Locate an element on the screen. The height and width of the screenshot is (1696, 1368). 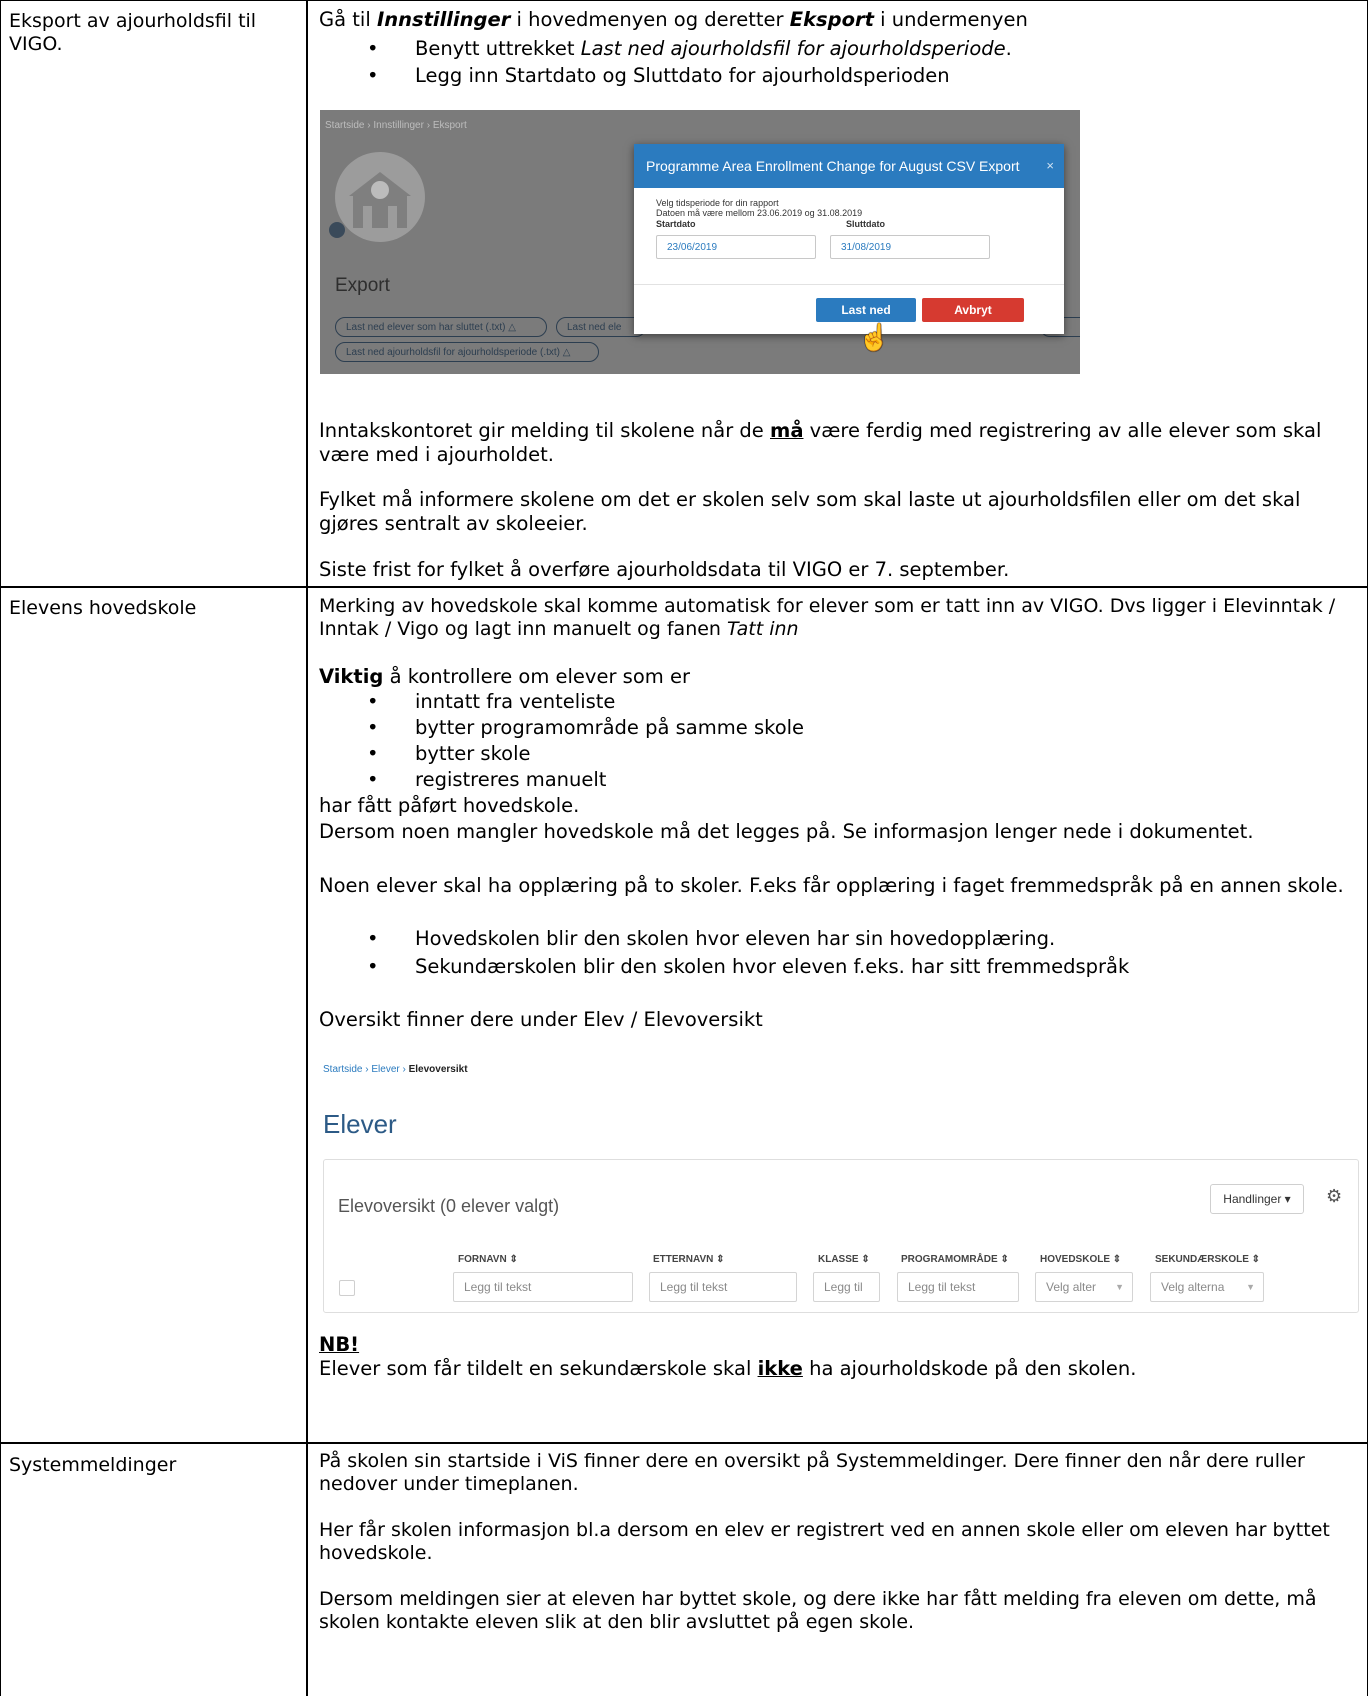
filter-fornavn-input: Legg til tekst is located at coordinates (543, 1287).